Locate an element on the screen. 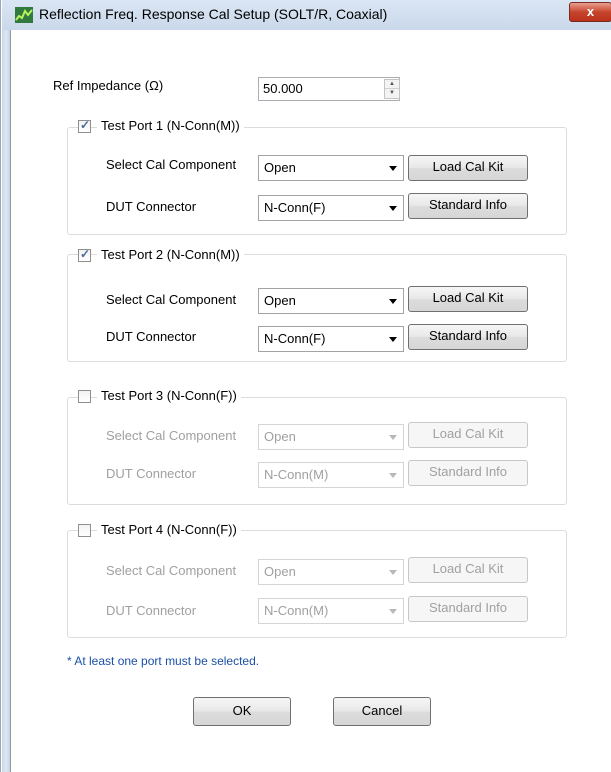 The width and height of the screenshot is (611, 772). port-2-select-cal-label: Select Cal Component is located at coordinates (171, 299).